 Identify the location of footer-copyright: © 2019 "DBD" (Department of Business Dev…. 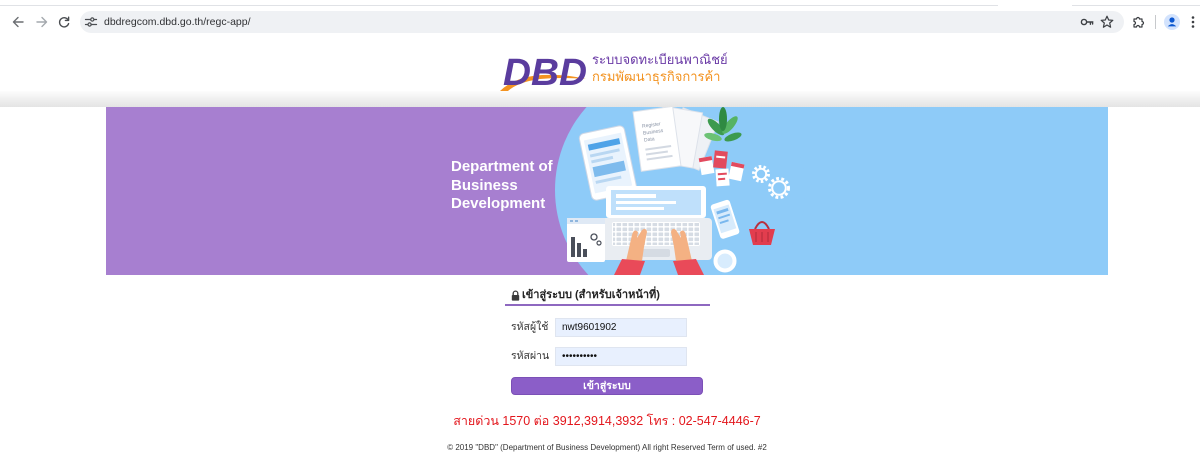
(607, 447).